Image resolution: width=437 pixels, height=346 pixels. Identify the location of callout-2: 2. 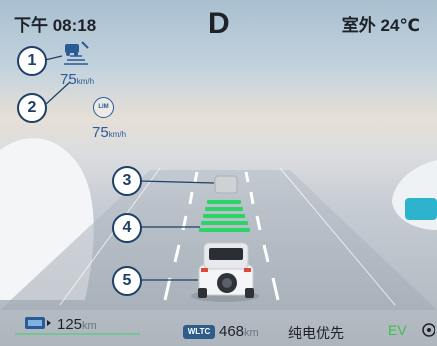
(32, 108).